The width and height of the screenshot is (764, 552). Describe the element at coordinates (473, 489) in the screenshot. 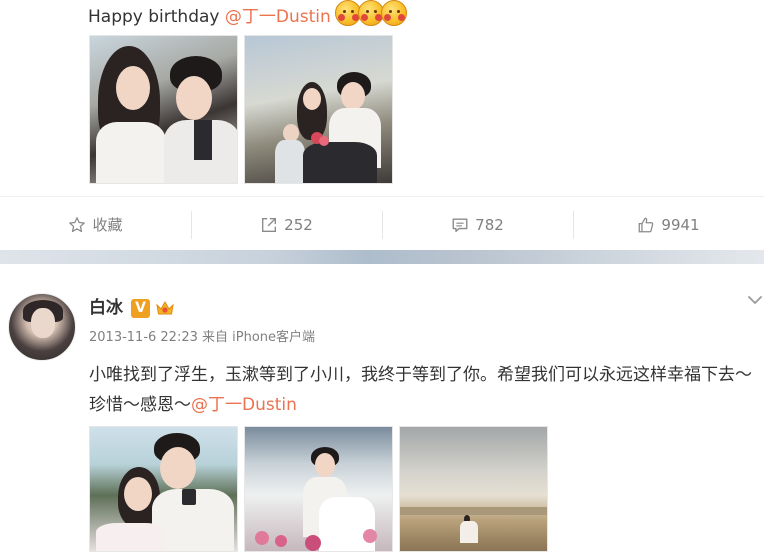

I see `wedding-landscape-photo` at that location.